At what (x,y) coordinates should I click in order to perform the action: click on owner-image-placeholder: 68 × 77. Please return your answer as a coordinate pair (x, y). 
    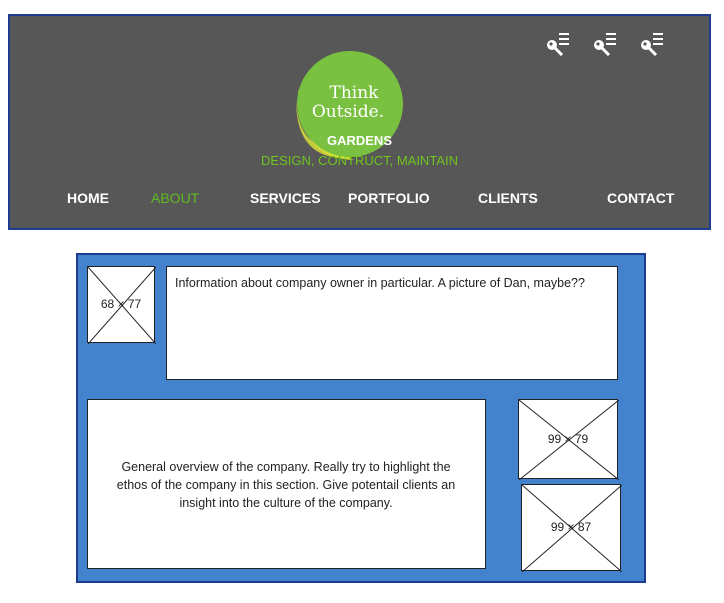
    Looking at the image, I should click on (121, 305).